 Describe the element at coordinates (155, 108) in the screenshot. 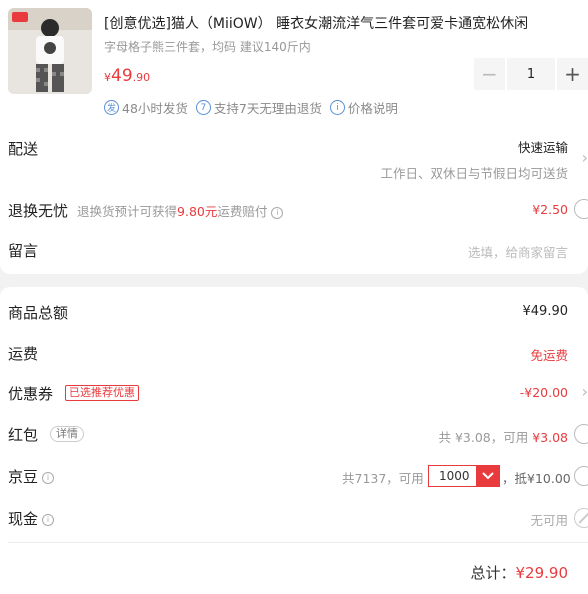

I see `service-label: 48小时发货` at that location.